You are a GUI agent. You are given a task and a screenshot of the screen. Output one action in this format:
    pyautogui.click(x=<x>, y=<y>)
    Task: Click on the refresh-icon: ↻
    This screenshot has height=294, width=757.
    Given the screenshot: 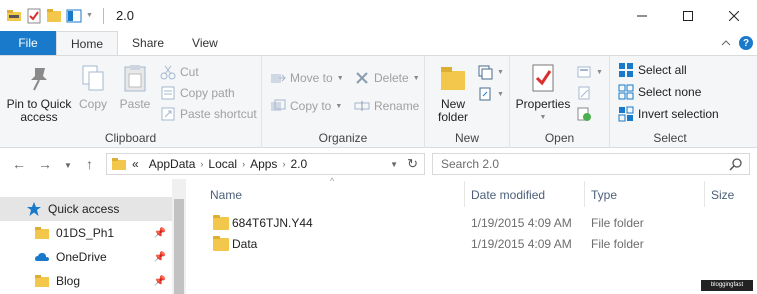 What is the action you would take?
    pyautogui.click(x=412, y=164)
    